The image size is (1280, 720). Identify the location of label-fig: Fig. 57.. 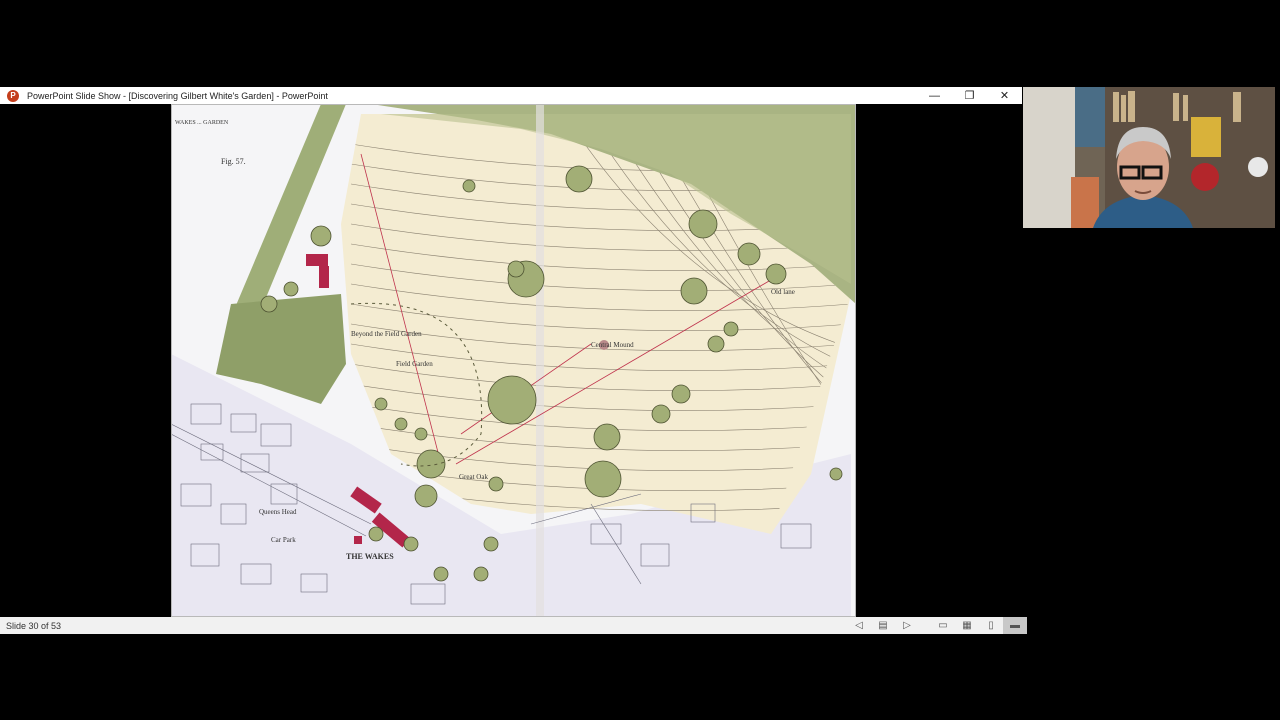
(233, 161).